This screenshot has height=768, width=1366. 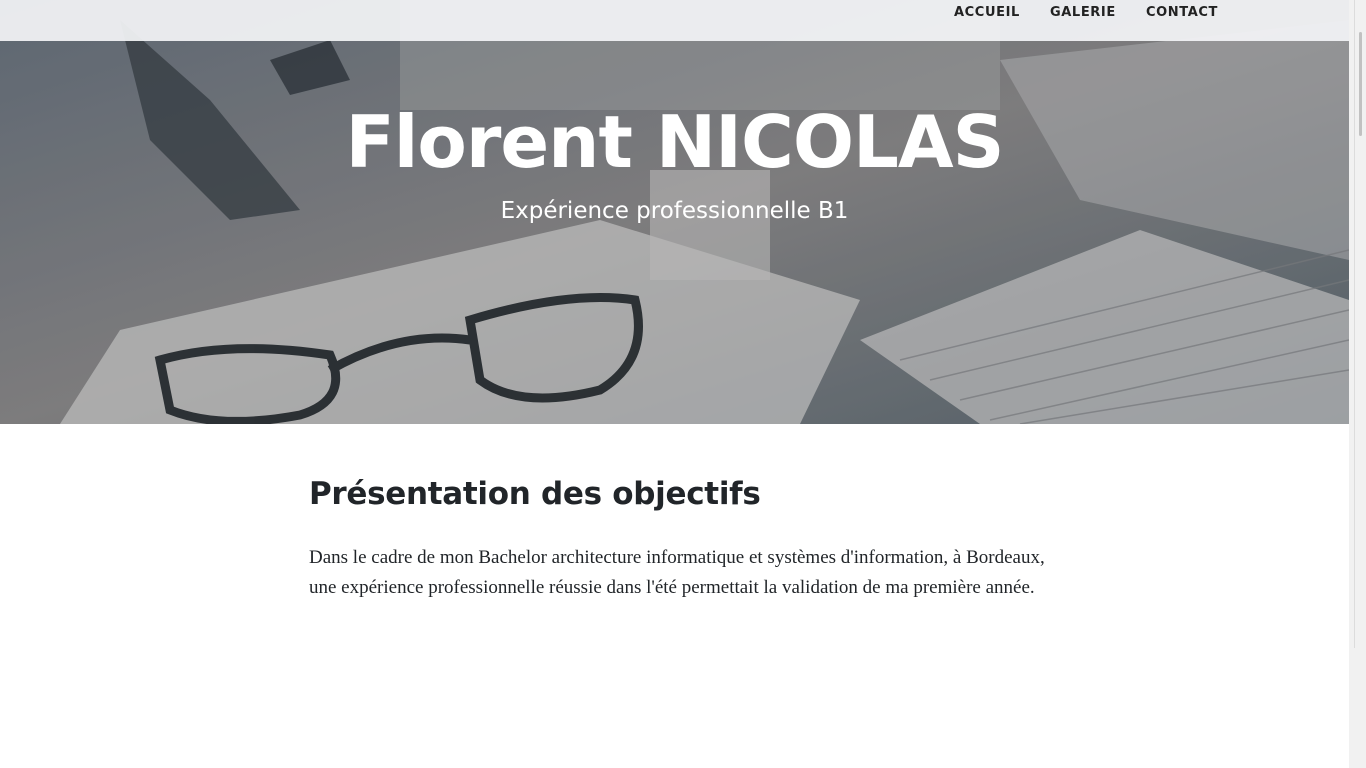 What do you see at coordinates (674, 20) in the screenshot?
I see `navbar: ACCUEIL GALERIE CONTACT` at bounding box center [674, 20].